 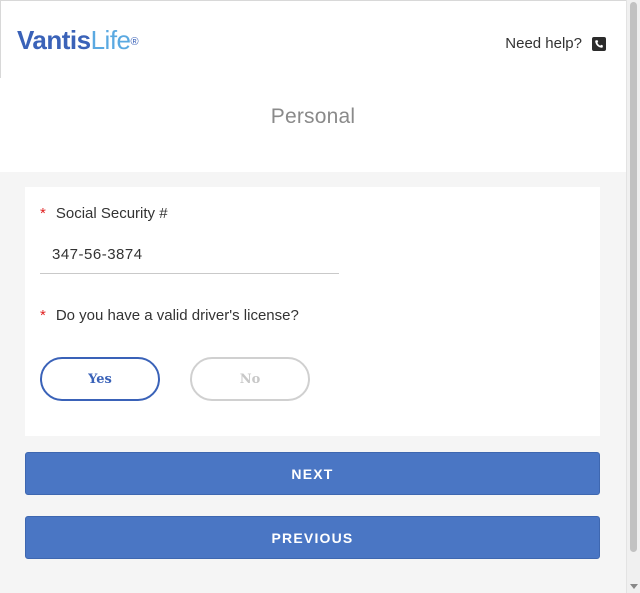 What do you see at coordinates (633, 277) in the screenshot?
I see `scrollbar-thumb` at bounding box center [633, 277].